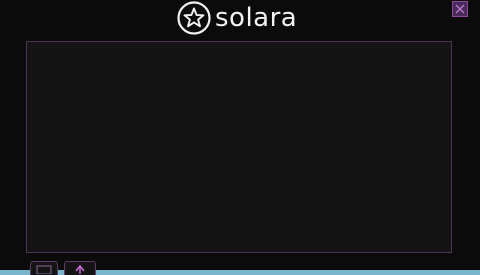 The width and height of the screenshot is (480, 275). I want to click on star-in-circle-icon, so click(194, 18).